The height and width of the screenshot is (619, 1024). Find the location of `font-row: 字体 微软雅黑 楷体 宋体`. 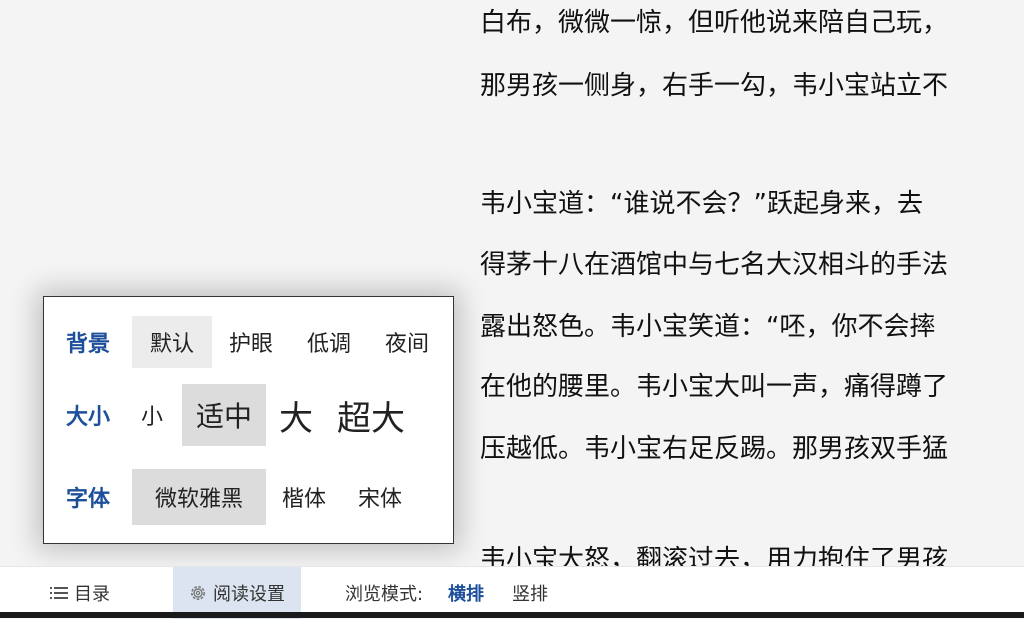

font-row: 字体 微软雅黑 楷体 宋体 is located at coordinates (231, 497).